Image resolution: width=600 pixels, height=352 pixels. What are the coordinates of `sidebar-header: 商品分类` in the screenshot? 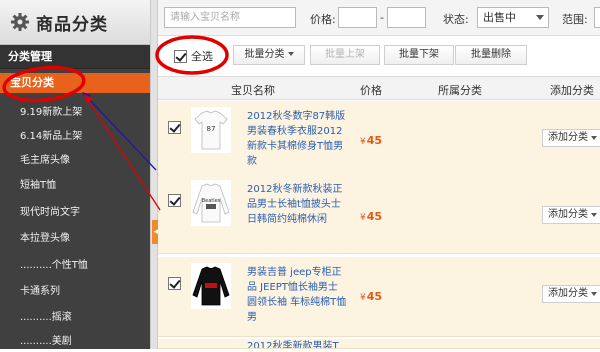 It's located at (75, 22).